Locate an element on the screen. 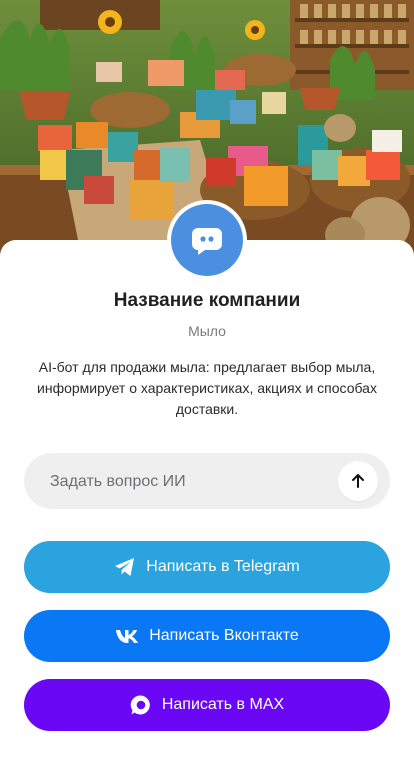  chat-bubble-icon is located at coordinates (207, 241).